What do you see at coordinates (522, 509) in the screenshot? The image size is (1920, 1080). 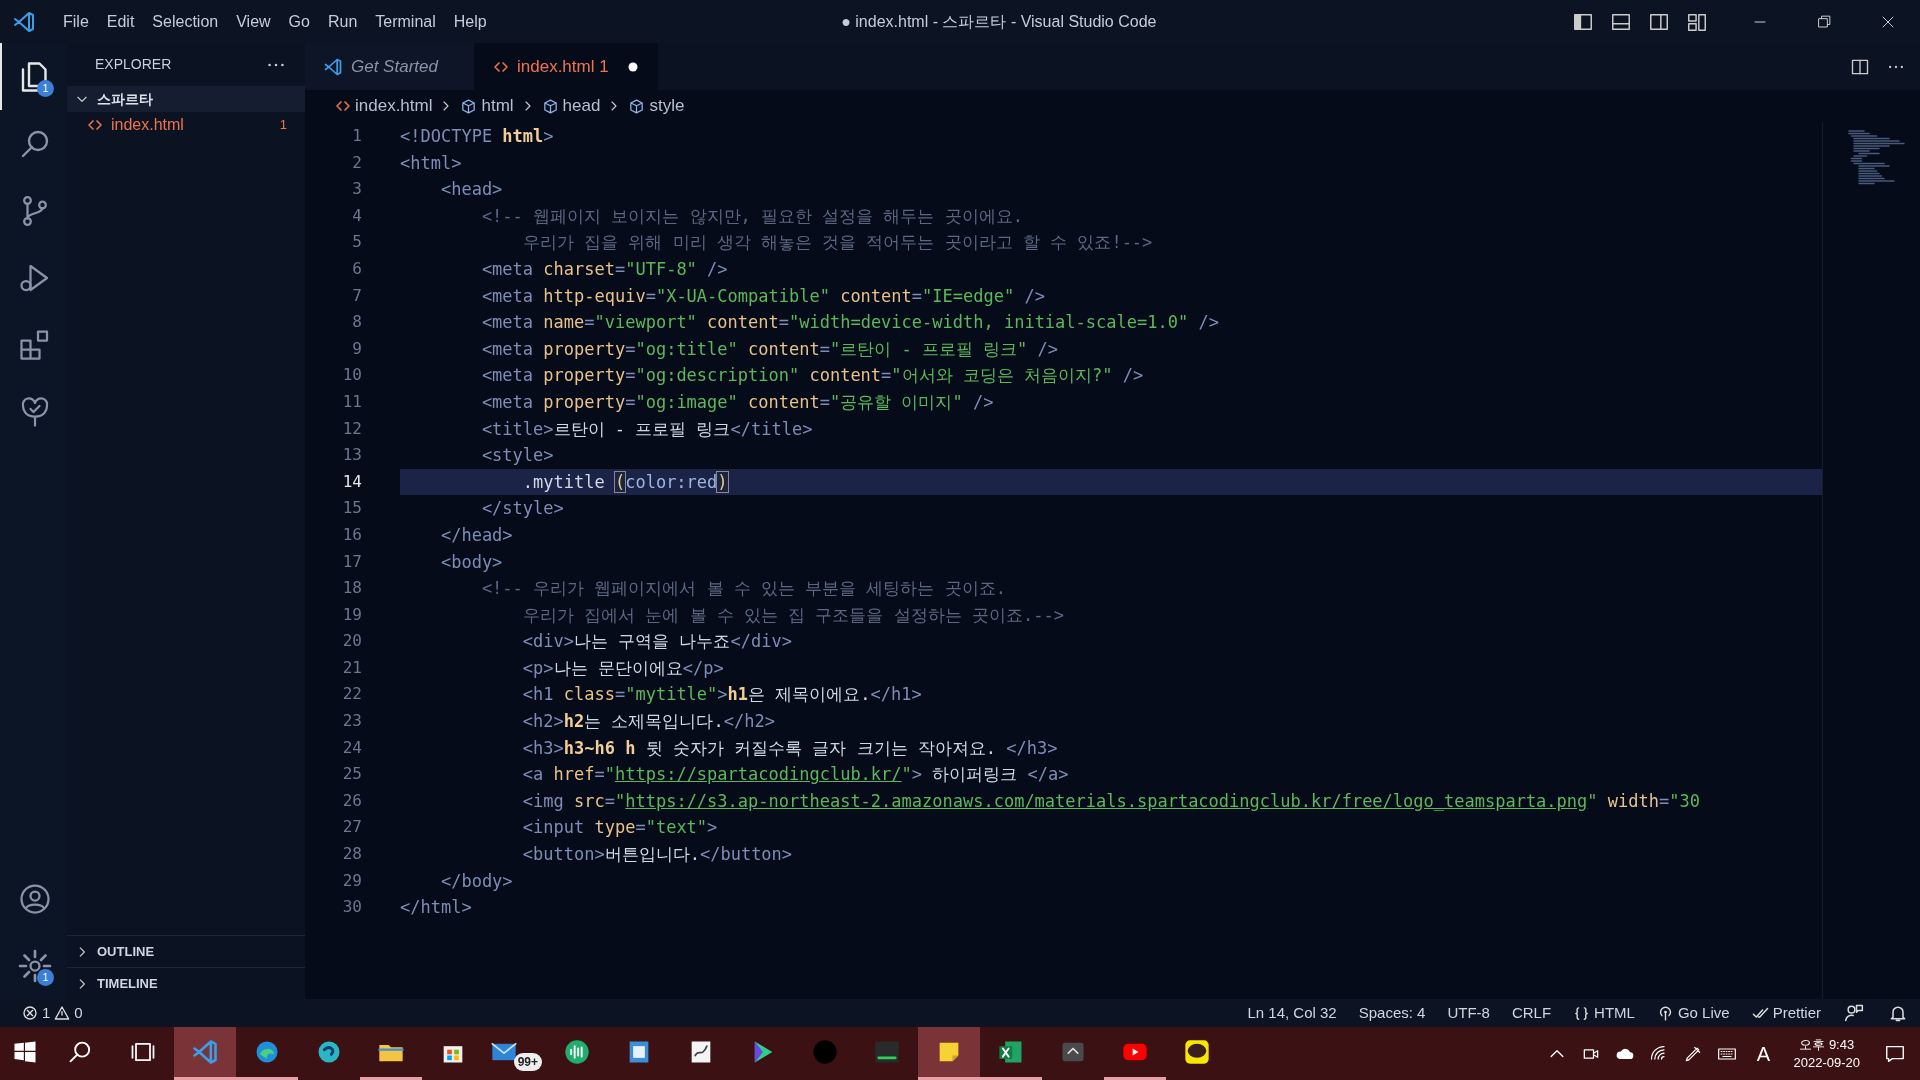 I see `code-line: </style>` at bounding box center [522, 509].